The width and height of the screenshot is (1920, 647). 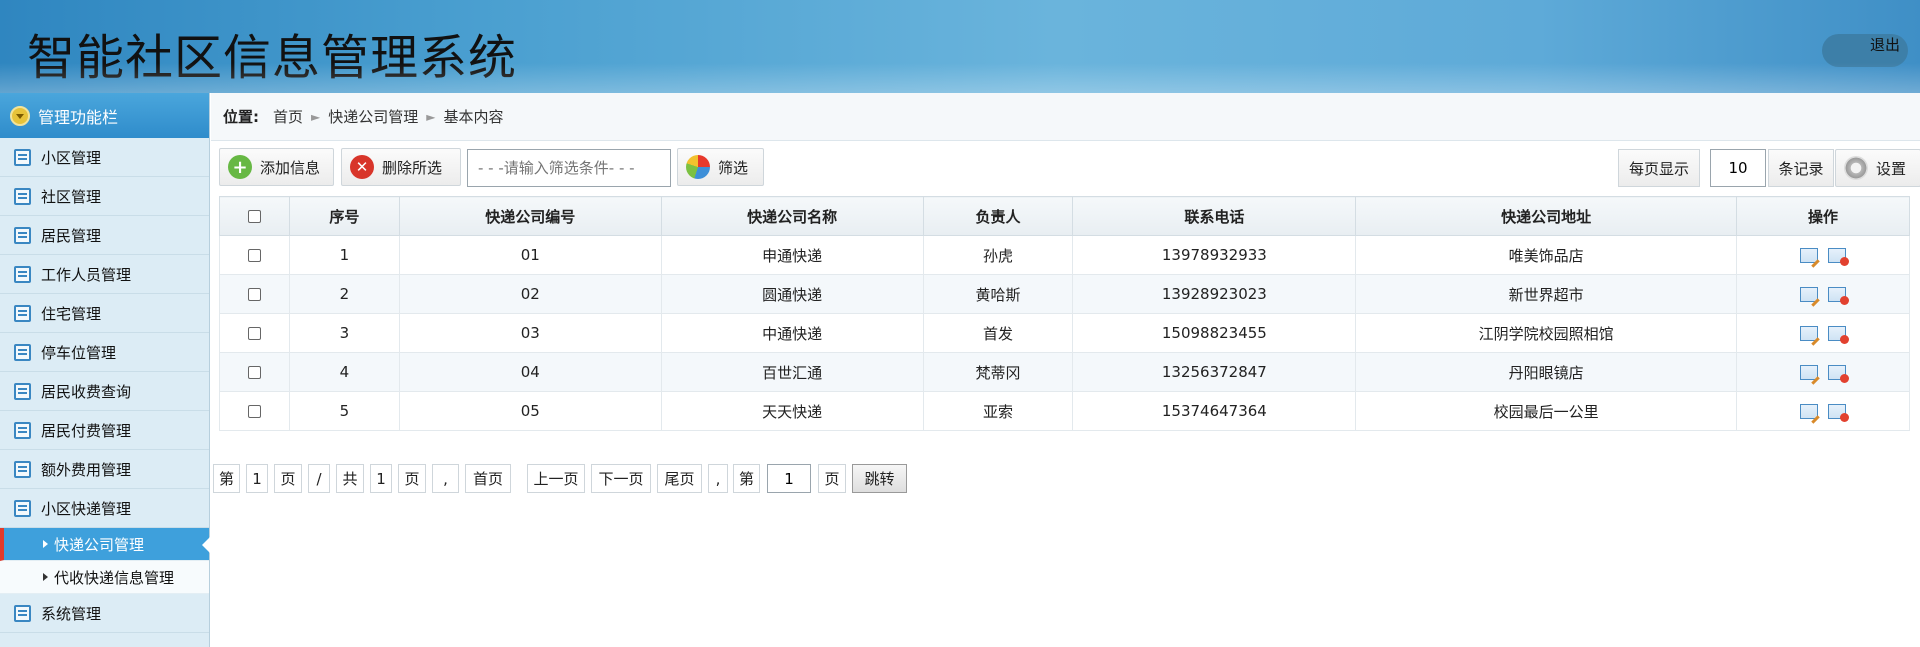 What do you see at coordinates (290, 167) in the screenshot?
I see `add-button-label: 添加信息` at bounding box center [290, 167].